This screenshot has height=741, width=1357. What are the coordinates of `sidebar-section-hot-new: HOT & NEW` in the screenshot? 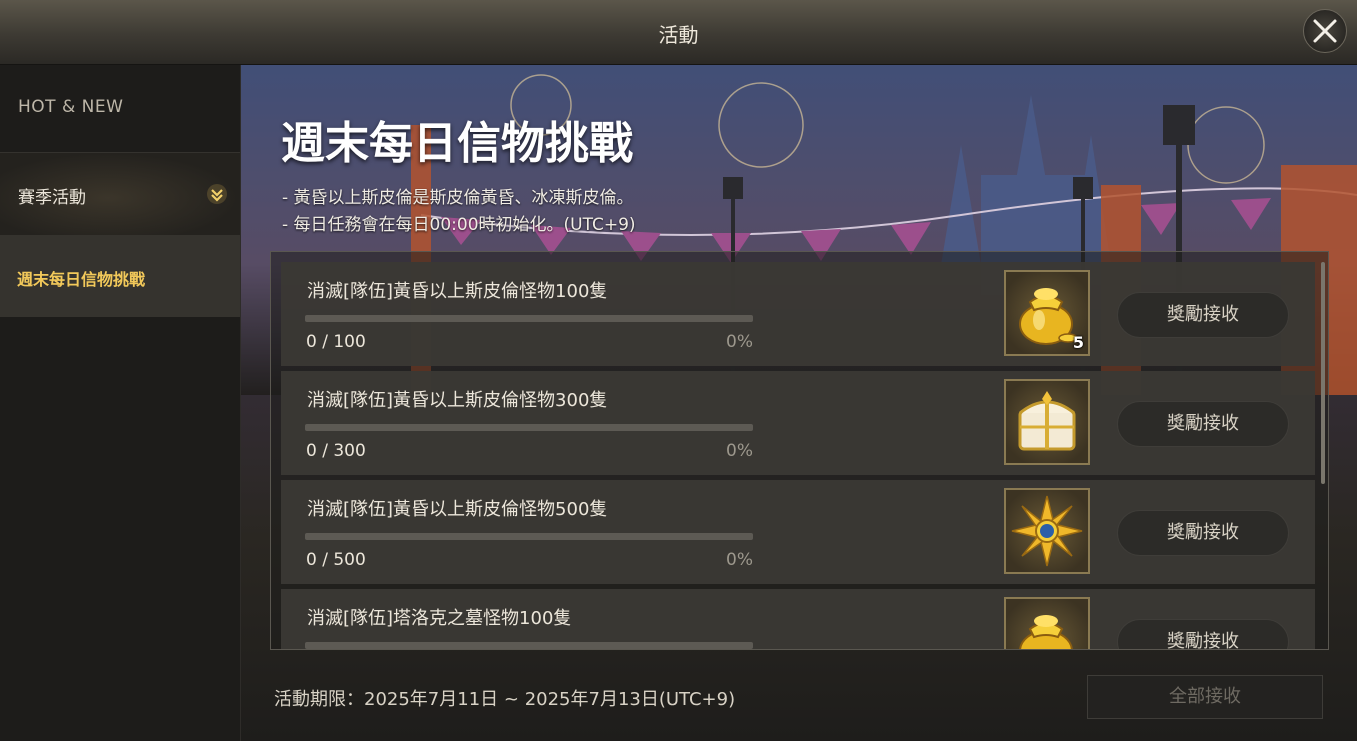 It's located at (70, 107).